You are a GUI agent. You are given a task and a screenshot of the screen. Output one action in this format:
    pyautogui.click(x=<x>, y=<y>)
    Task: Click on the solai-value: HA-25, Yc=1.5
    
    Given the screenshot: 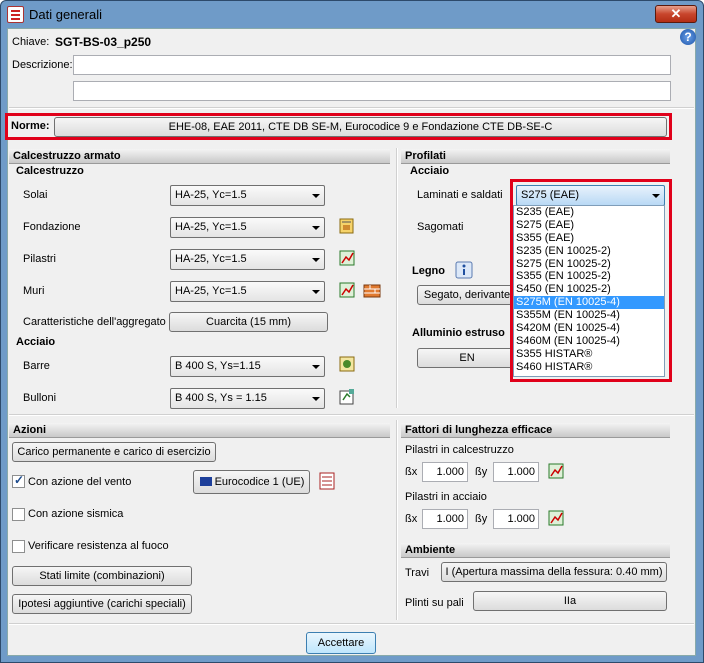 What is the action you would take?
    pyautogui.click(x=211, y=195)
    